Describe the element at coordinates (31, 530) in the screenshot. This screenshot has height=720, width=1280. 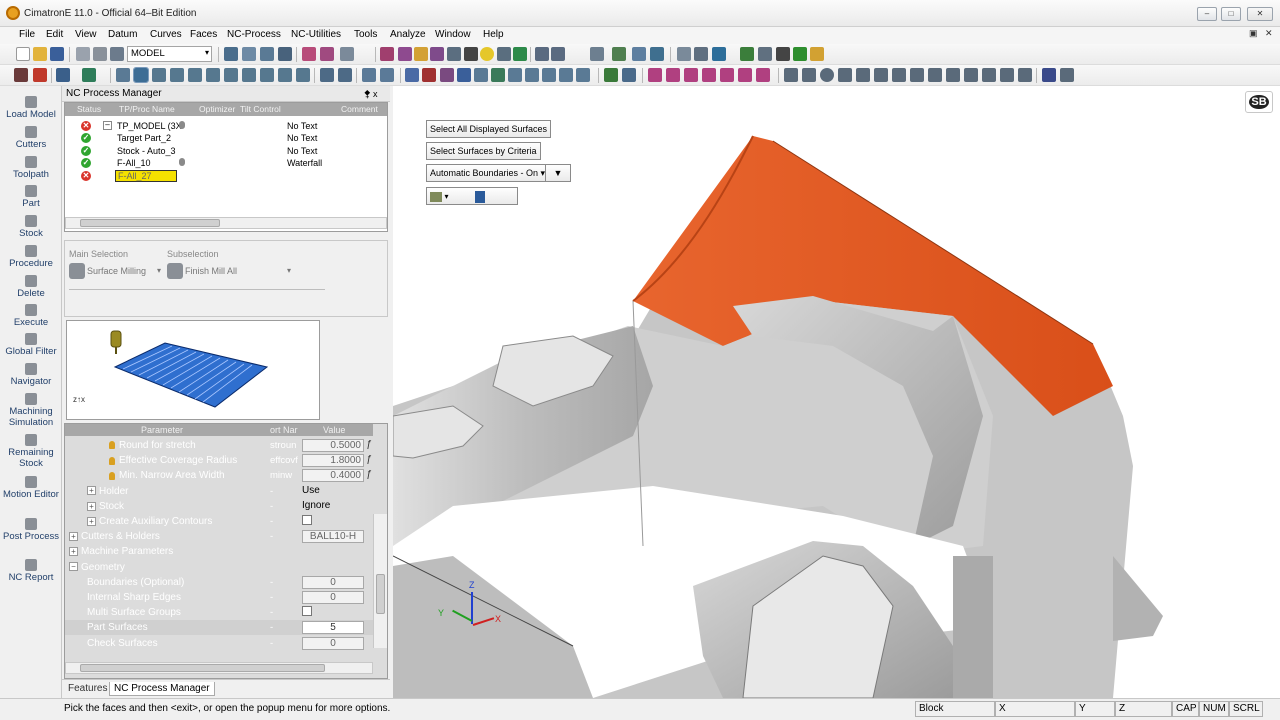
I see `post-process-button: Post Process` at that location.